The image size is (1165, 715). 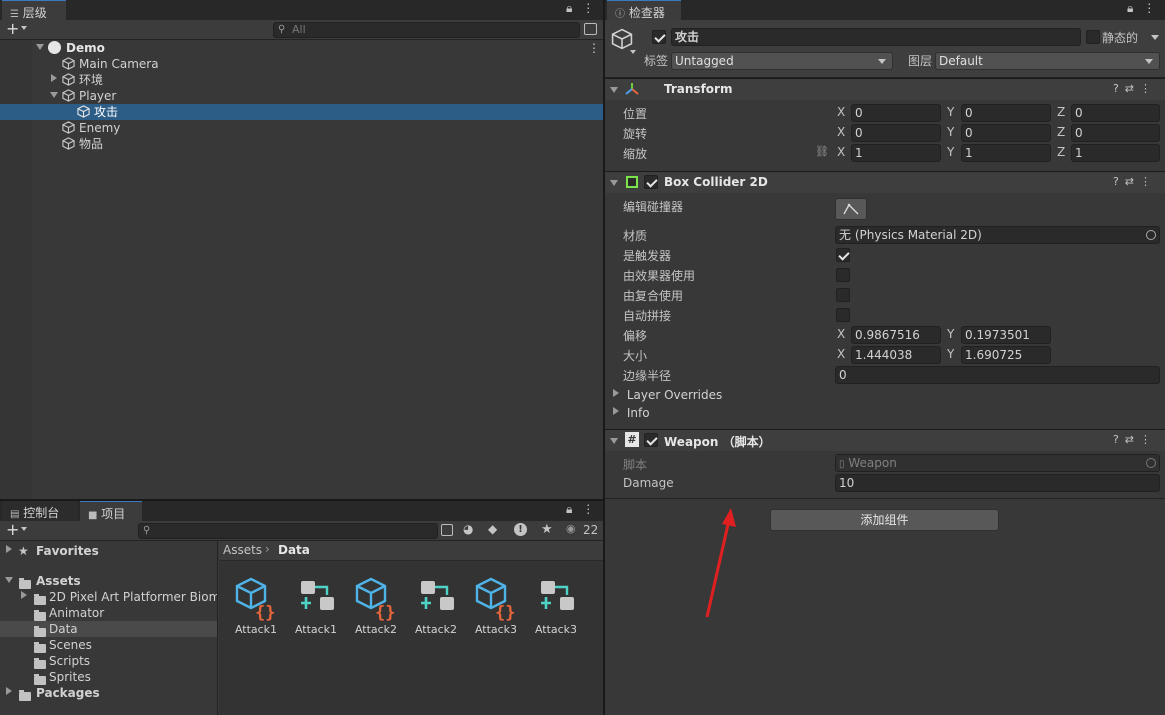 What do you see at coordinates (294, 550) in the screenshot?
I see `breadcrumb-current: Data` at bounding box center [294, 550].